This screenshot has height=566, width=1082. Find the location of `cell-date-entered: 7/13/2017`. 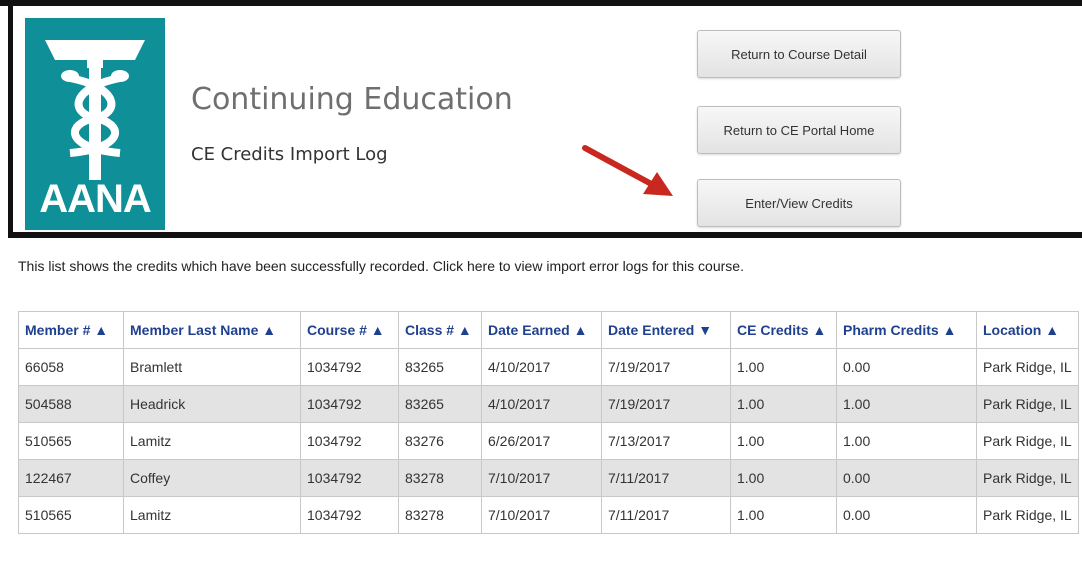

cell-date-entered: 7/13/2017 is located at coordinates (666, 441).